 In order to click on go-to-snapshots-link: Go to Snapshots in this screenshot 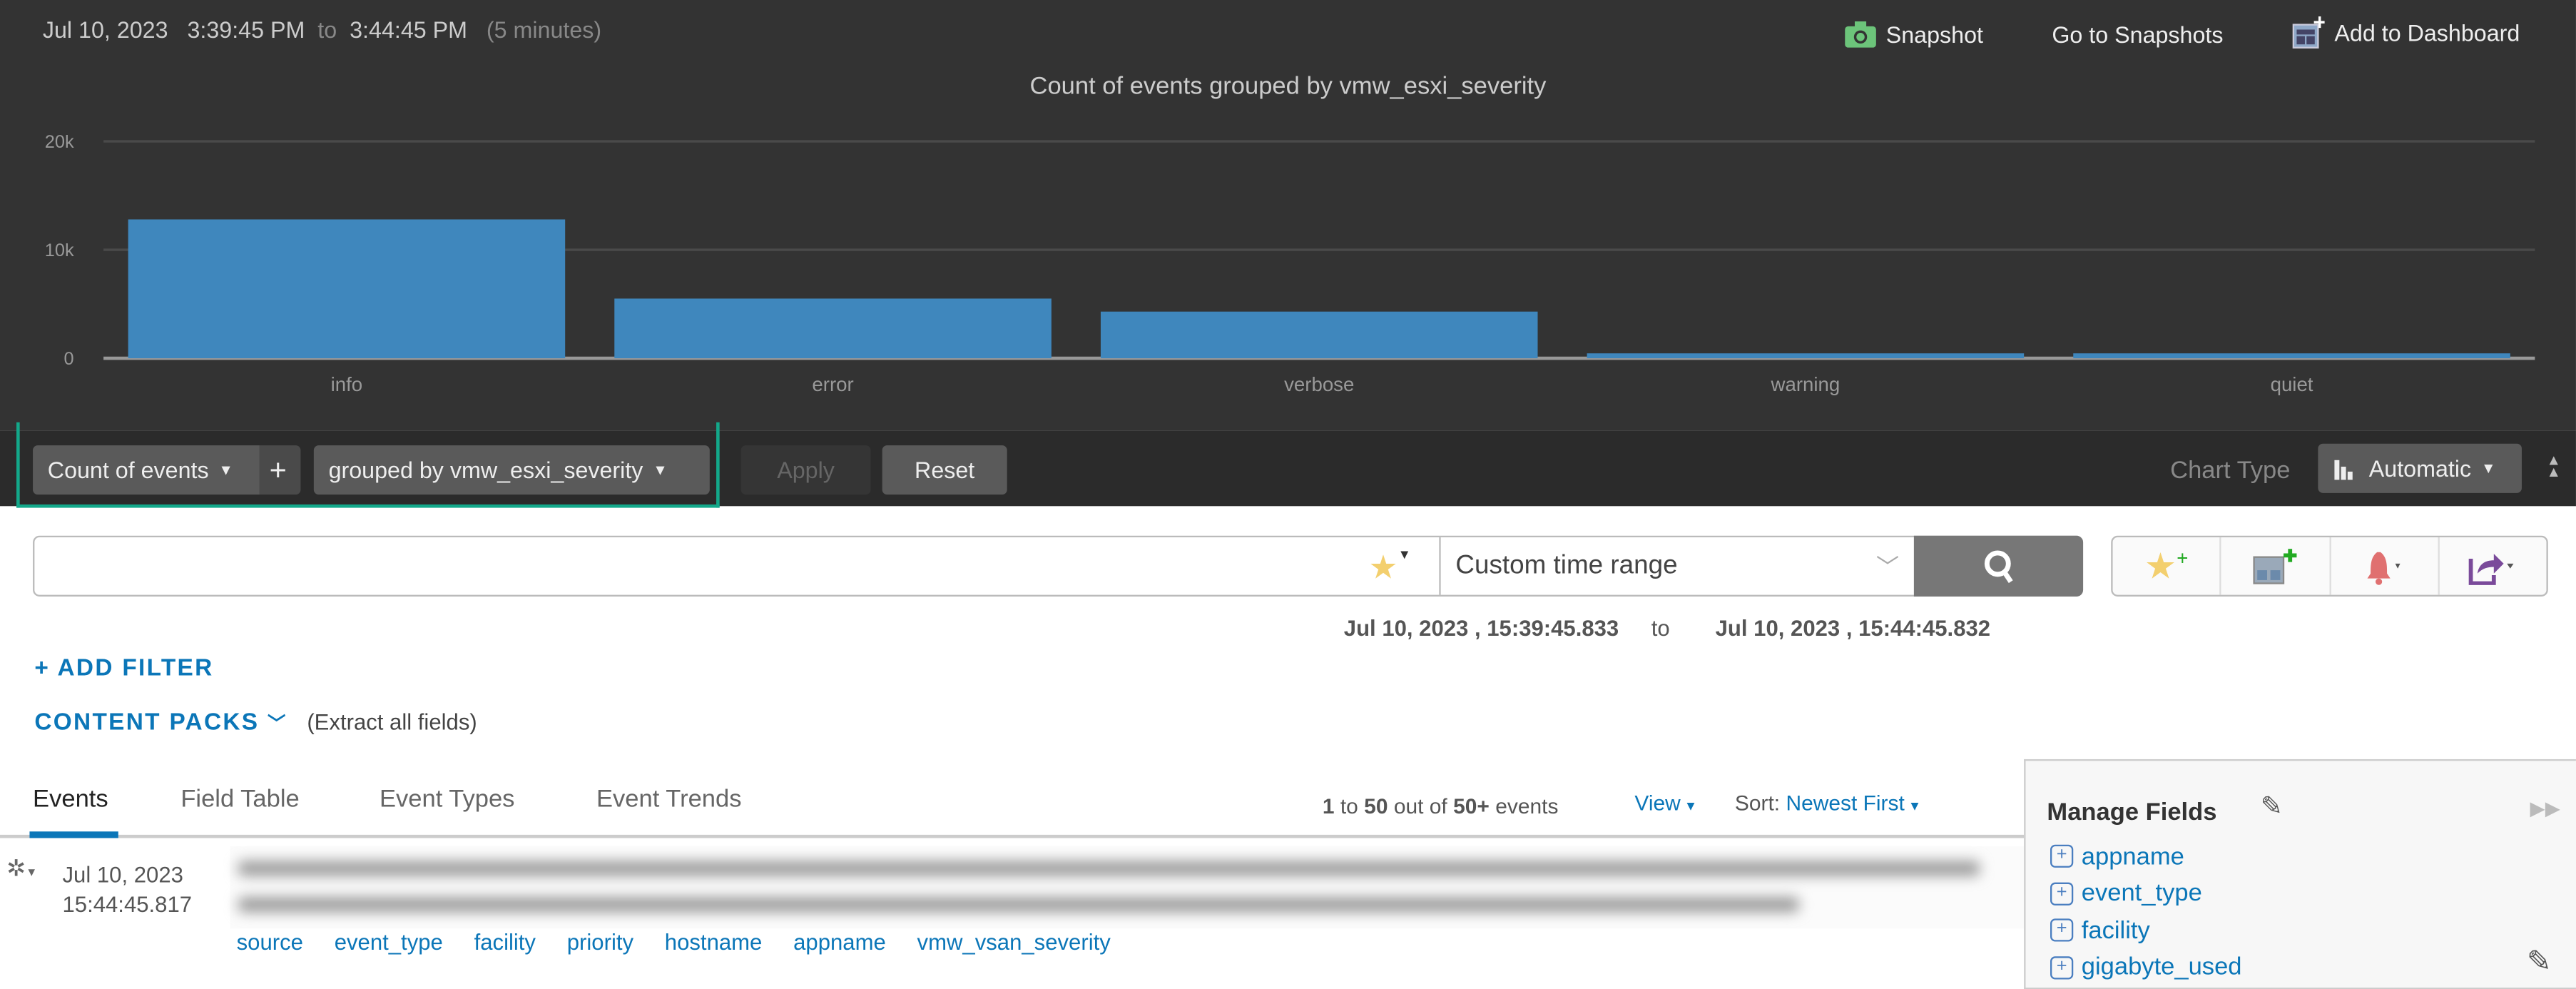, I will do `click(2137, 34)`.